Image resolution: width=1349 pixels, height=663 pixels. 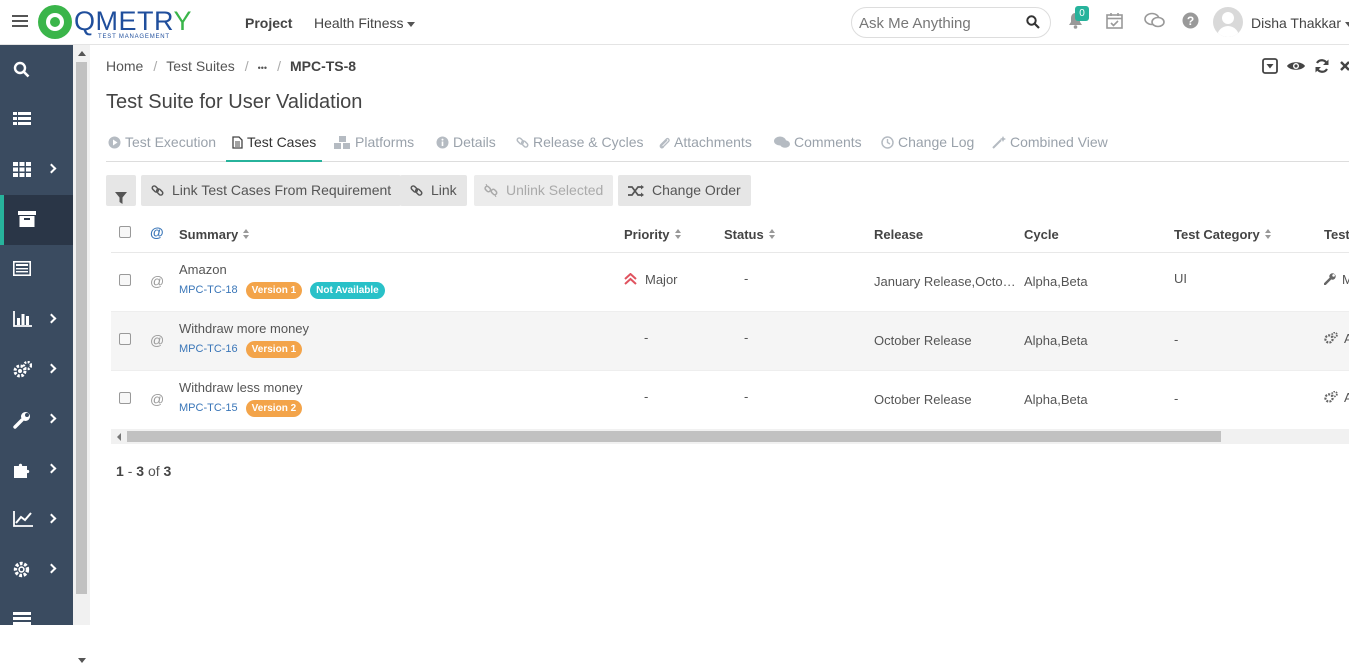 What do you see at coordinates (1228, 22) in the screenshot?
I see `avatar` at bounding box center [1228, 22].